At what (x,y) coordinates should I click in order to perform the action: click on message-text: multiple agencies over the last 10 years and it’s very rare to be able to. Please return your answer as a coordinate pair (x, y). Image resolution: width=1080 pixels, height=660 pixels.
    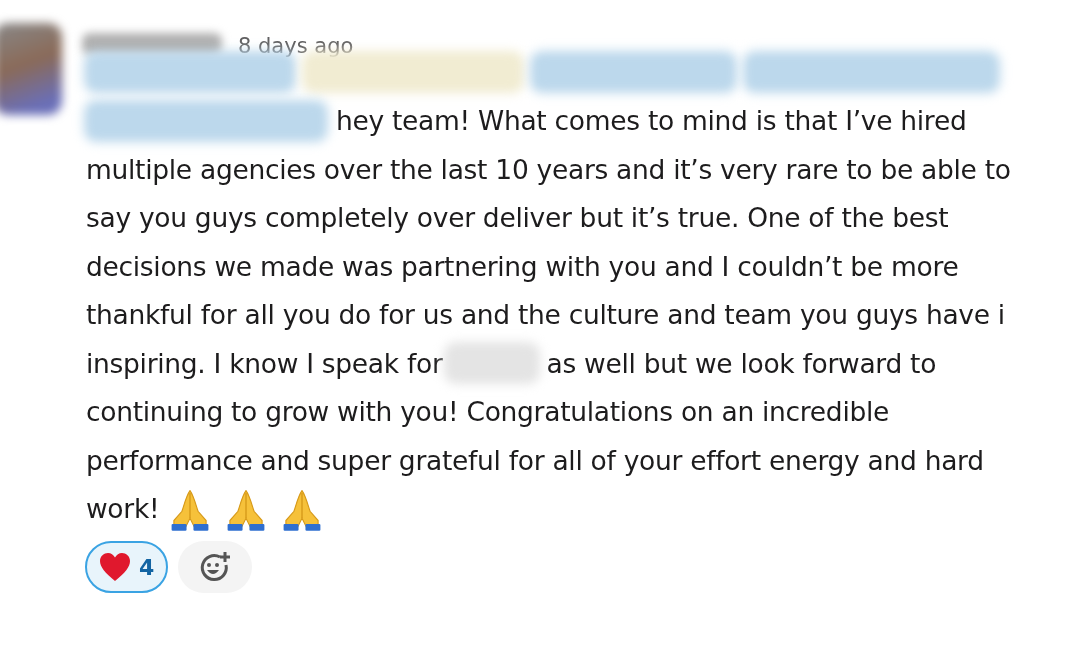
    Looking at the image, I should click on (548, 169).